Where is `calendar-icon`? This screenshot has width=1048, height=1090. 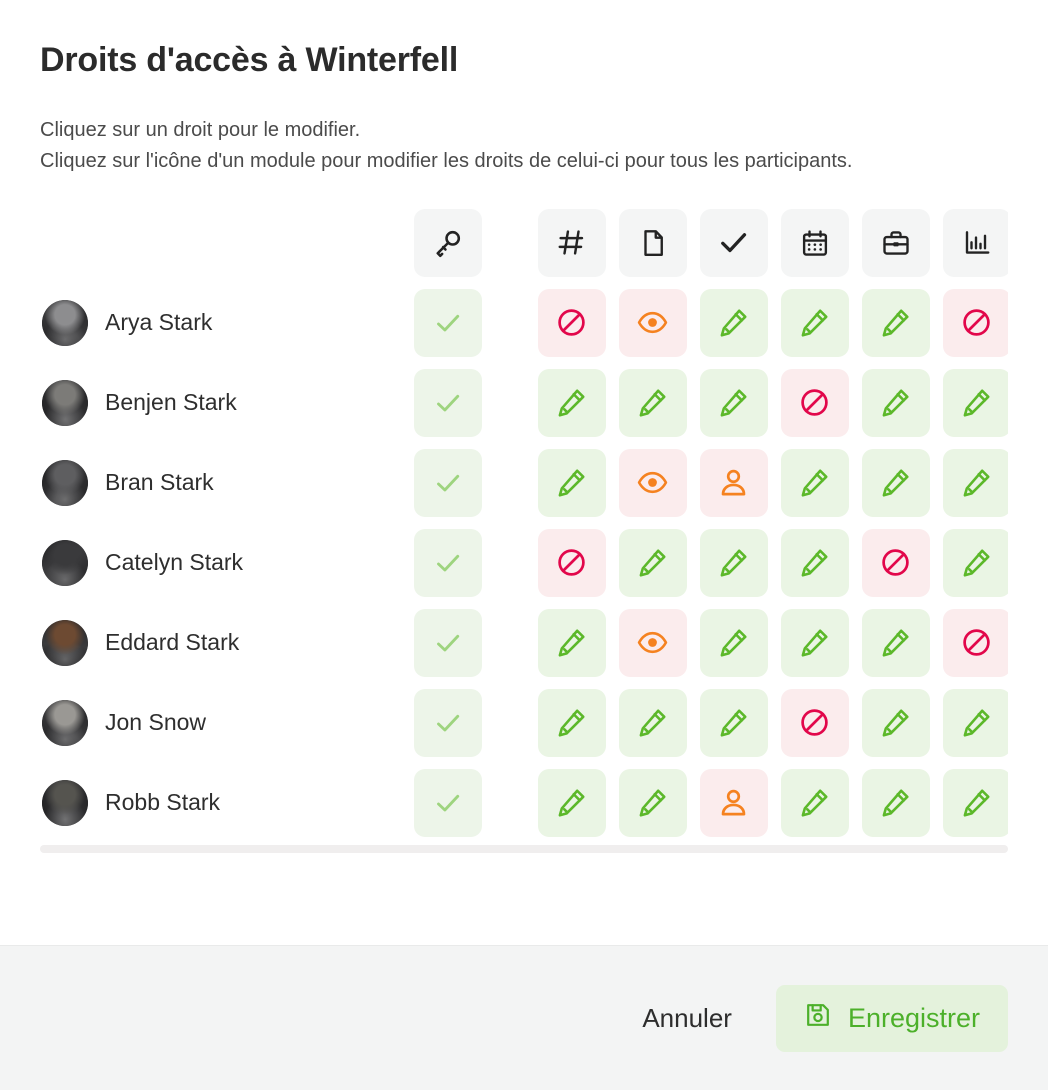 calendar-icon is located at coordinates (814, 242).